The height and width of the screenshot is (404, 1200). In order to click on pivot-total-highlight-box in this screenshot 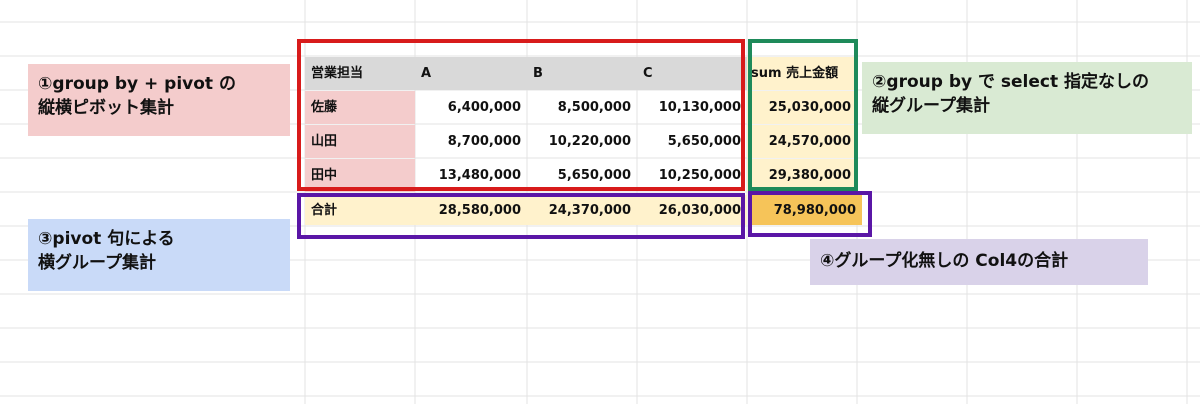, I will do `click(521, 216)`.